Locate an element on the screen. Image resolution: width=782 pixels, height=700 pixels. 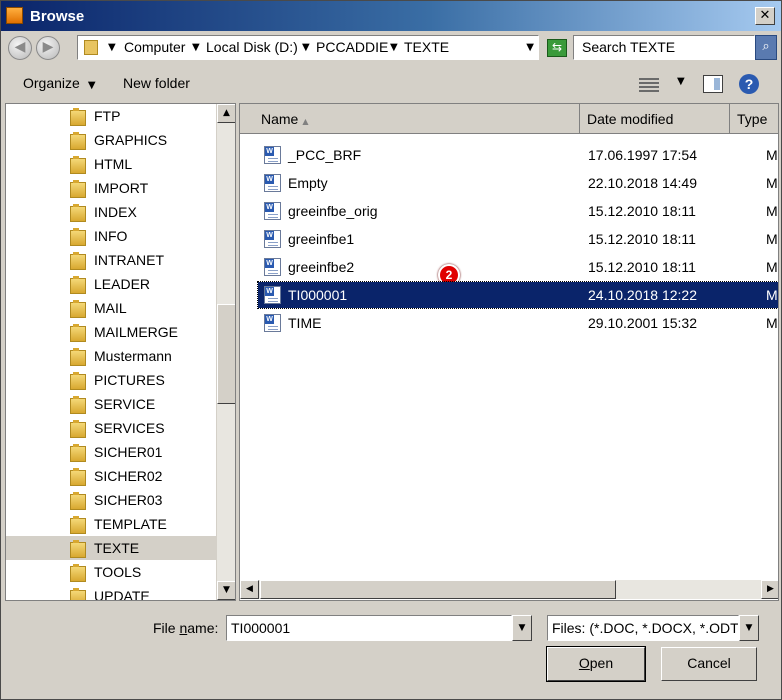
back-button: ◀ is located at coordinates (20, 48).